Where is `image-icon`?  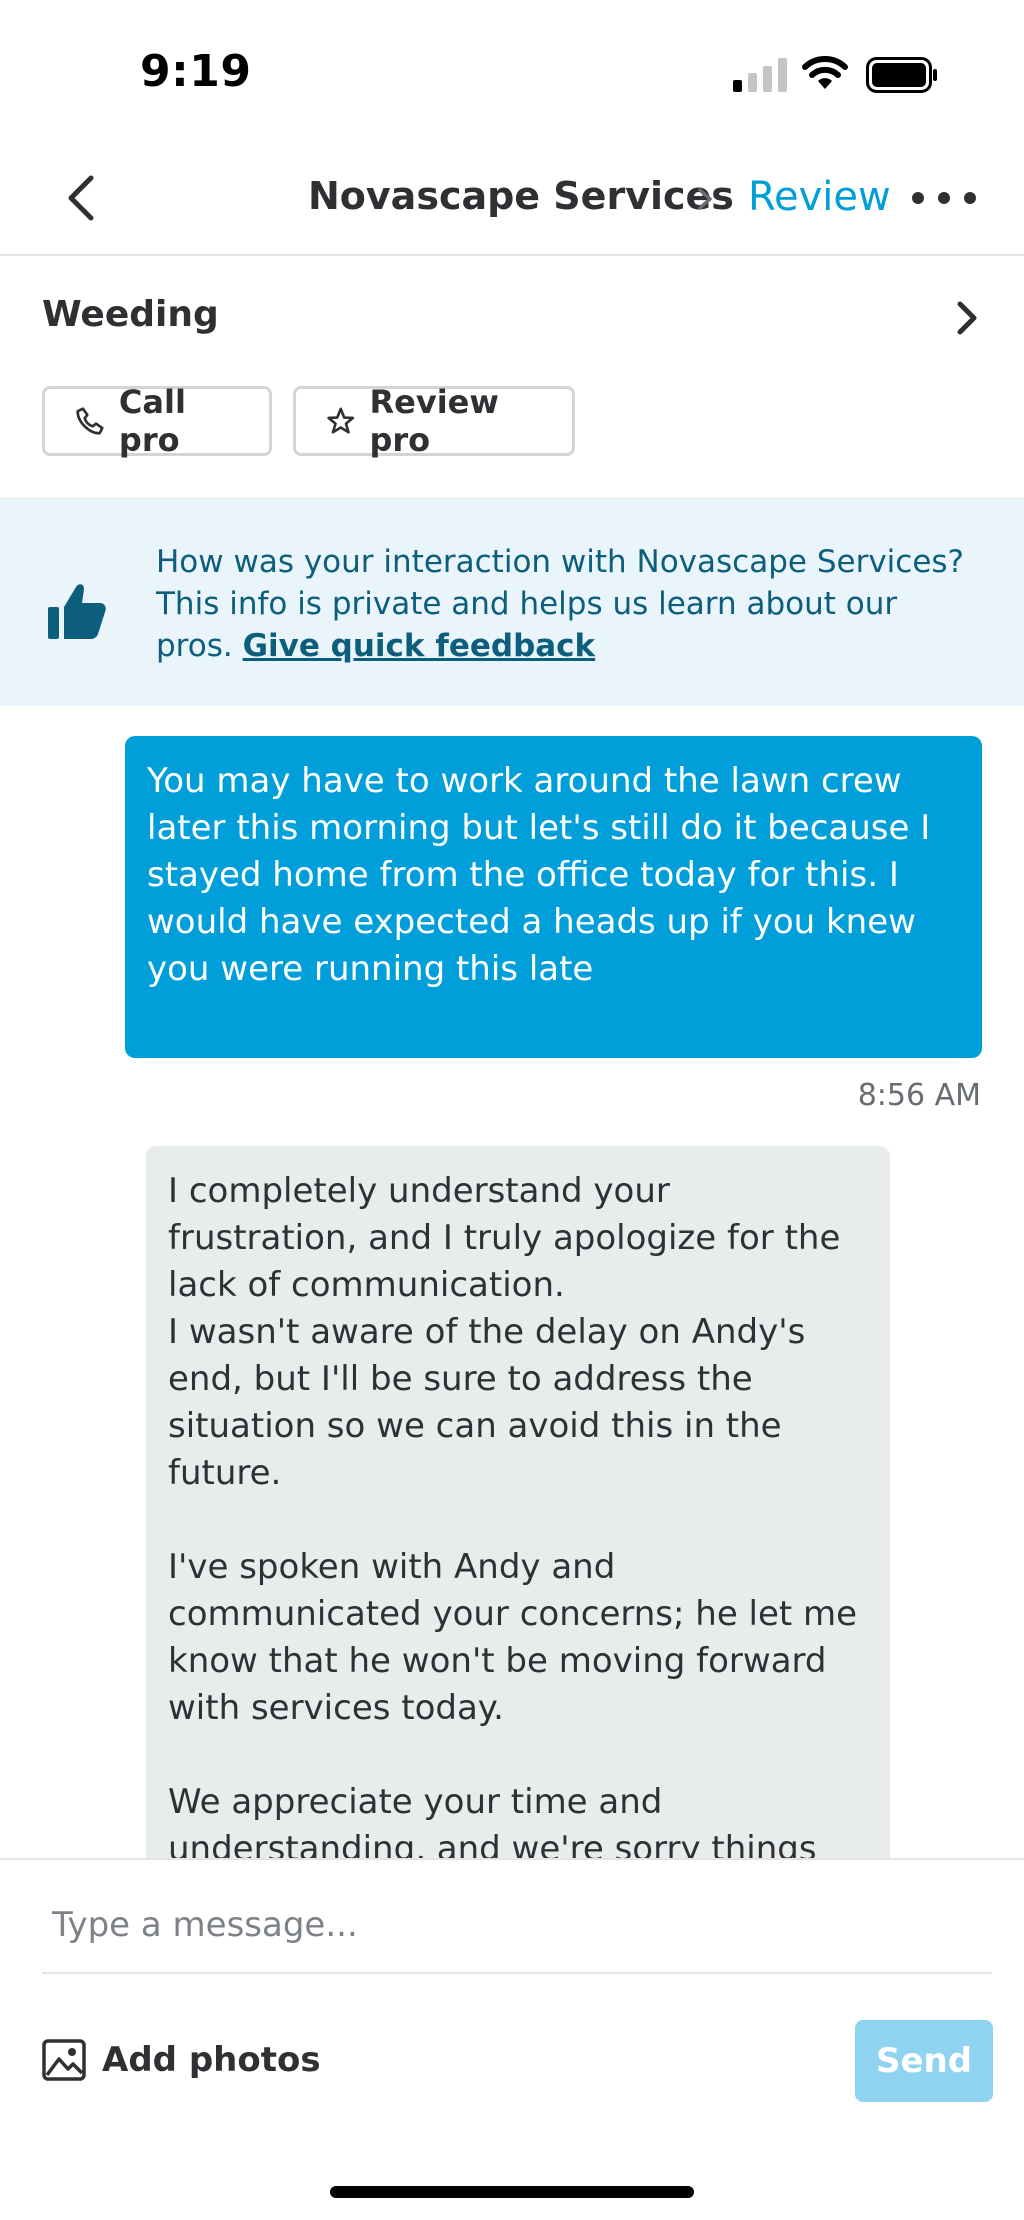
image-icon is located at coordinates (64, 2060).